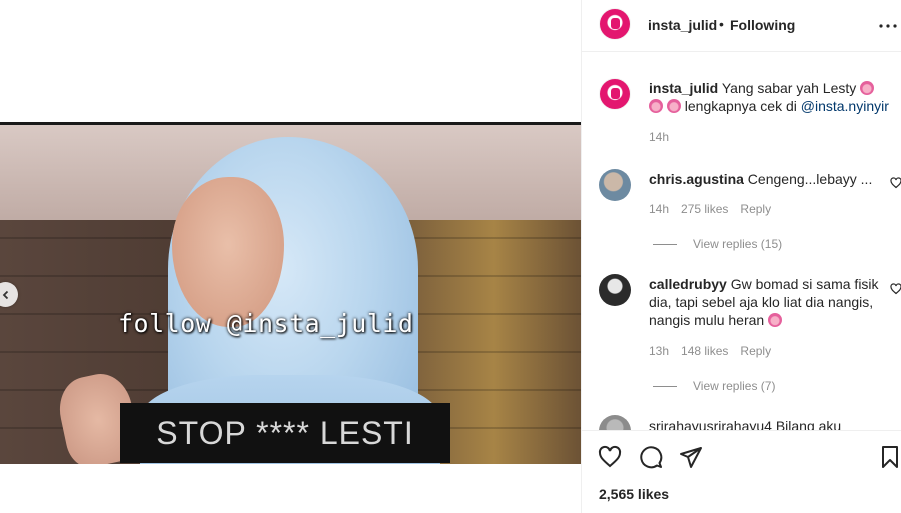  Describe the element at coordinates (787, 88) in the screenshot. I see `caption-text-1: Yang sabar yah Lesty` at that location.